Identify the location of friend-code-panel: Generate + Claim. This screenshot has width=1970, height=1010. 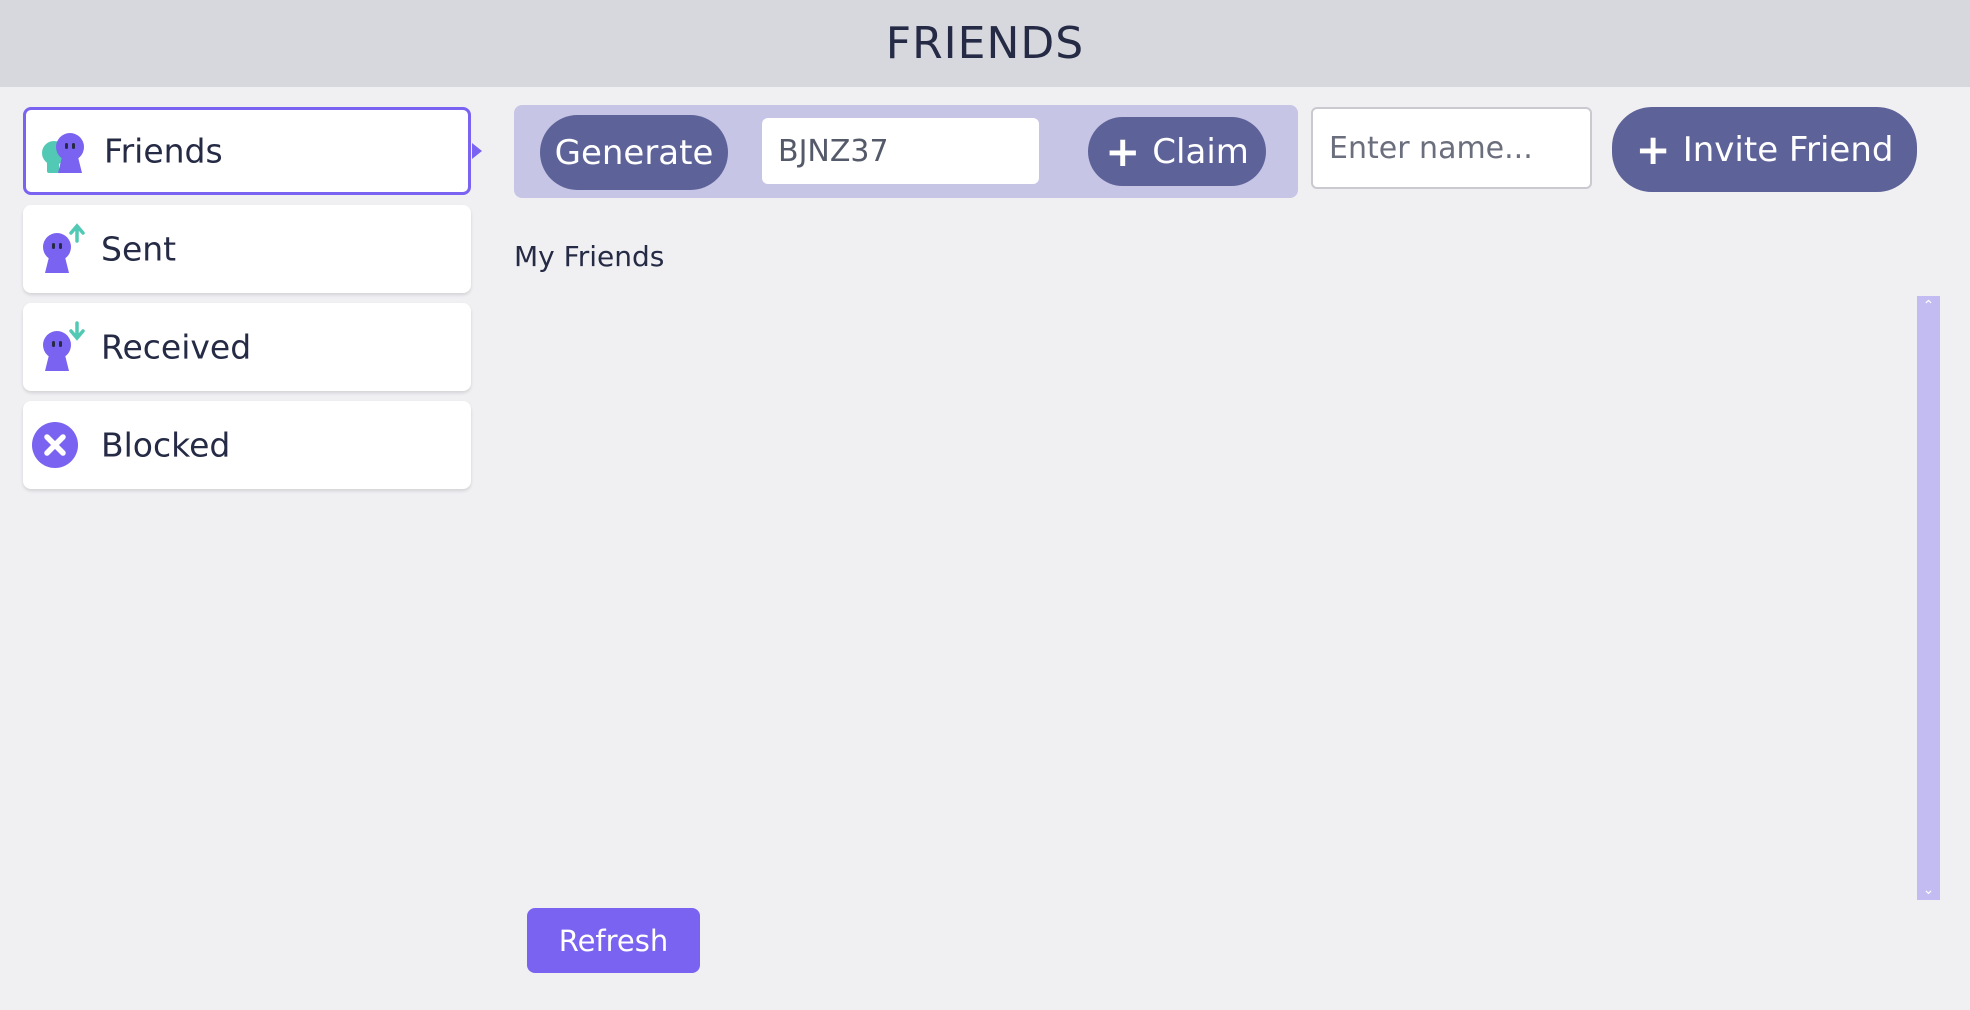
(906, 151).